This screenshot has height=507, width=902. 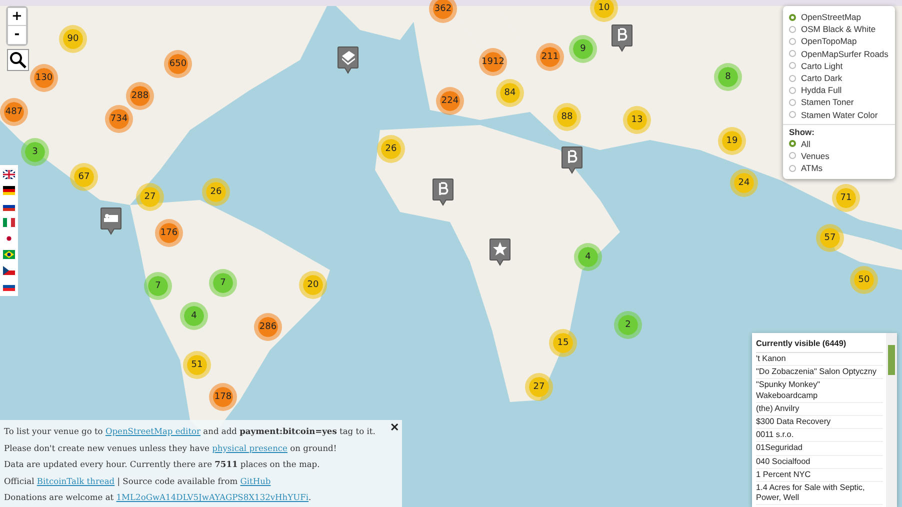 I want to click on layer-label: Stamen Toner, so click(x=827, y=102).